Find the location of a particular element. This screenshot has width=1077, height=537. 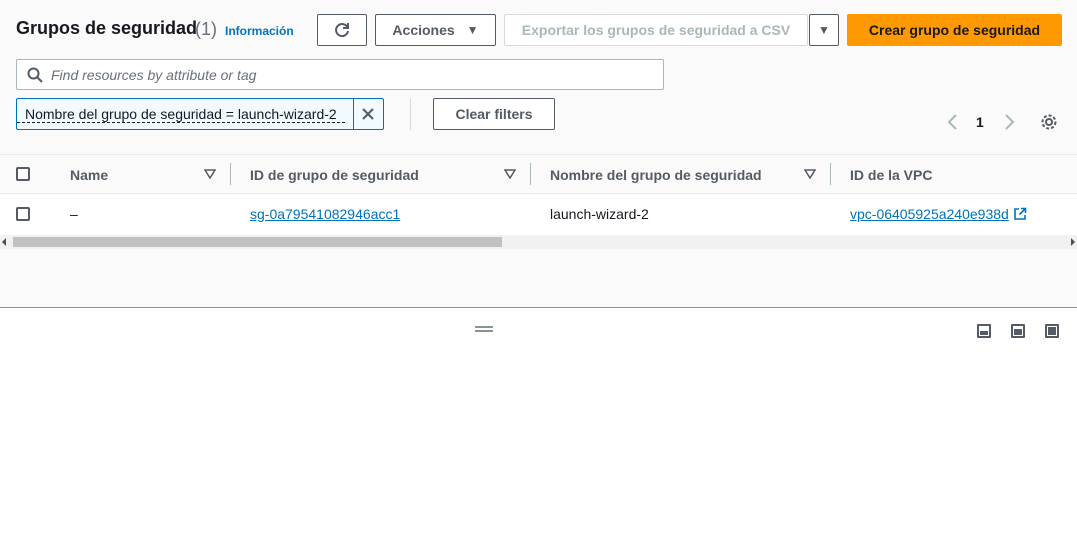

page-title: Grupos de seguridad is located at coordinates (107, 28).